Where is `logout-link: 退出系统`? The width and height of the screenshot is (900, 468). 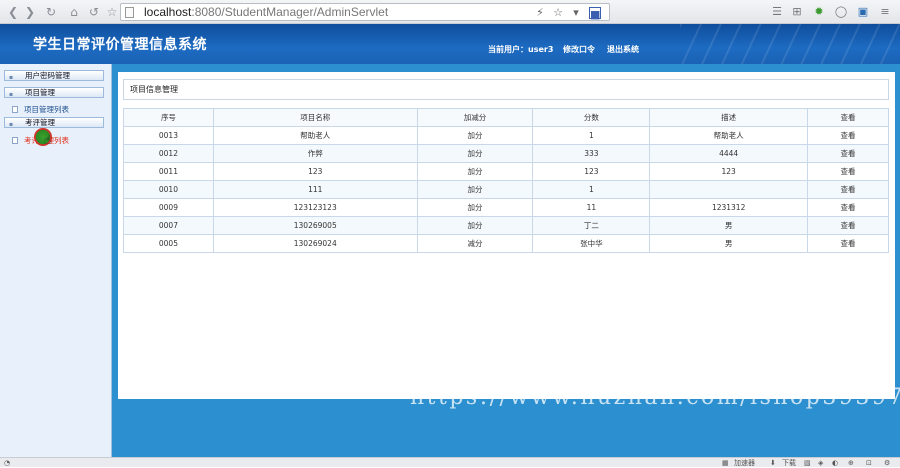 logout-link: 退出系统 is located at coordinates (623, 49).